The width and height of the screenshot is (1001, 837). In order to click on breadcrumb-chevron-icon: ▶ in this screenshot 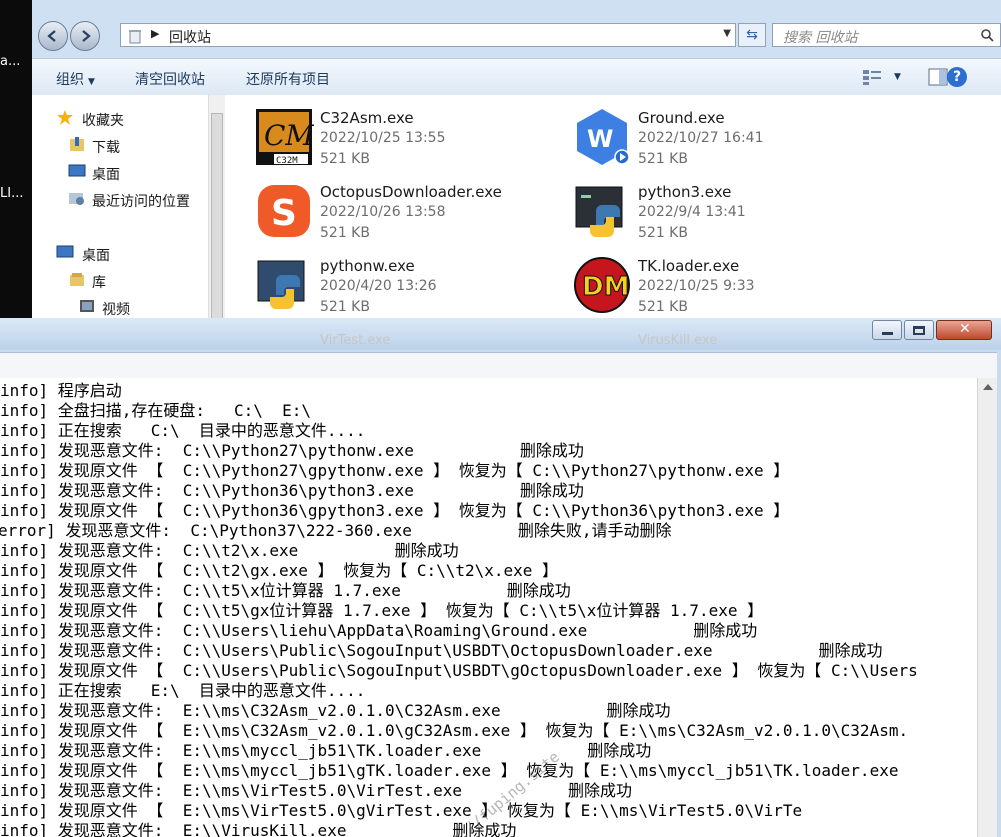, I will do `click(155, 33)`.